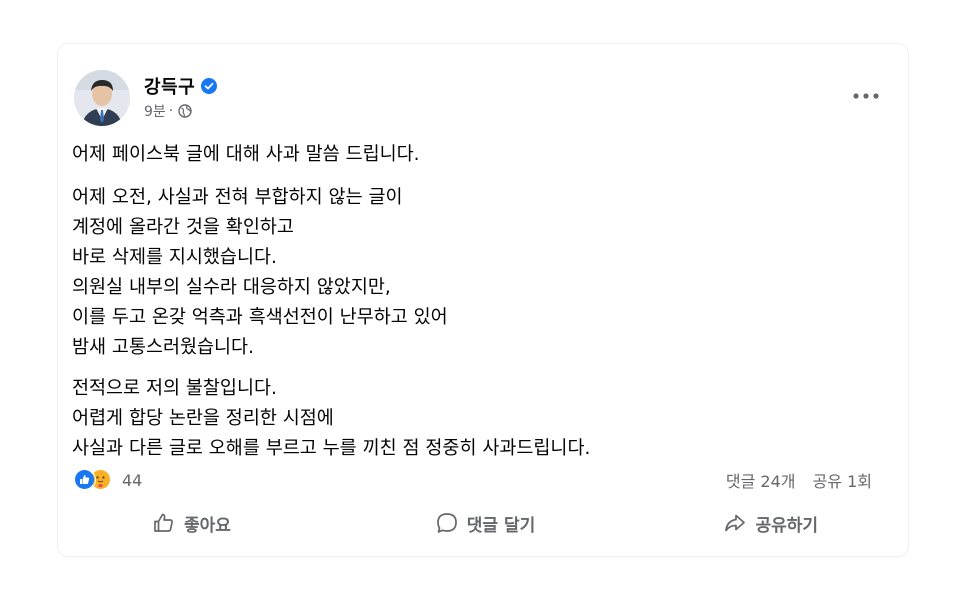 This screenshot has width=966, height=605. I want to click on post-line: 바로 삭제를 지시했습니다., so click(174, 257).